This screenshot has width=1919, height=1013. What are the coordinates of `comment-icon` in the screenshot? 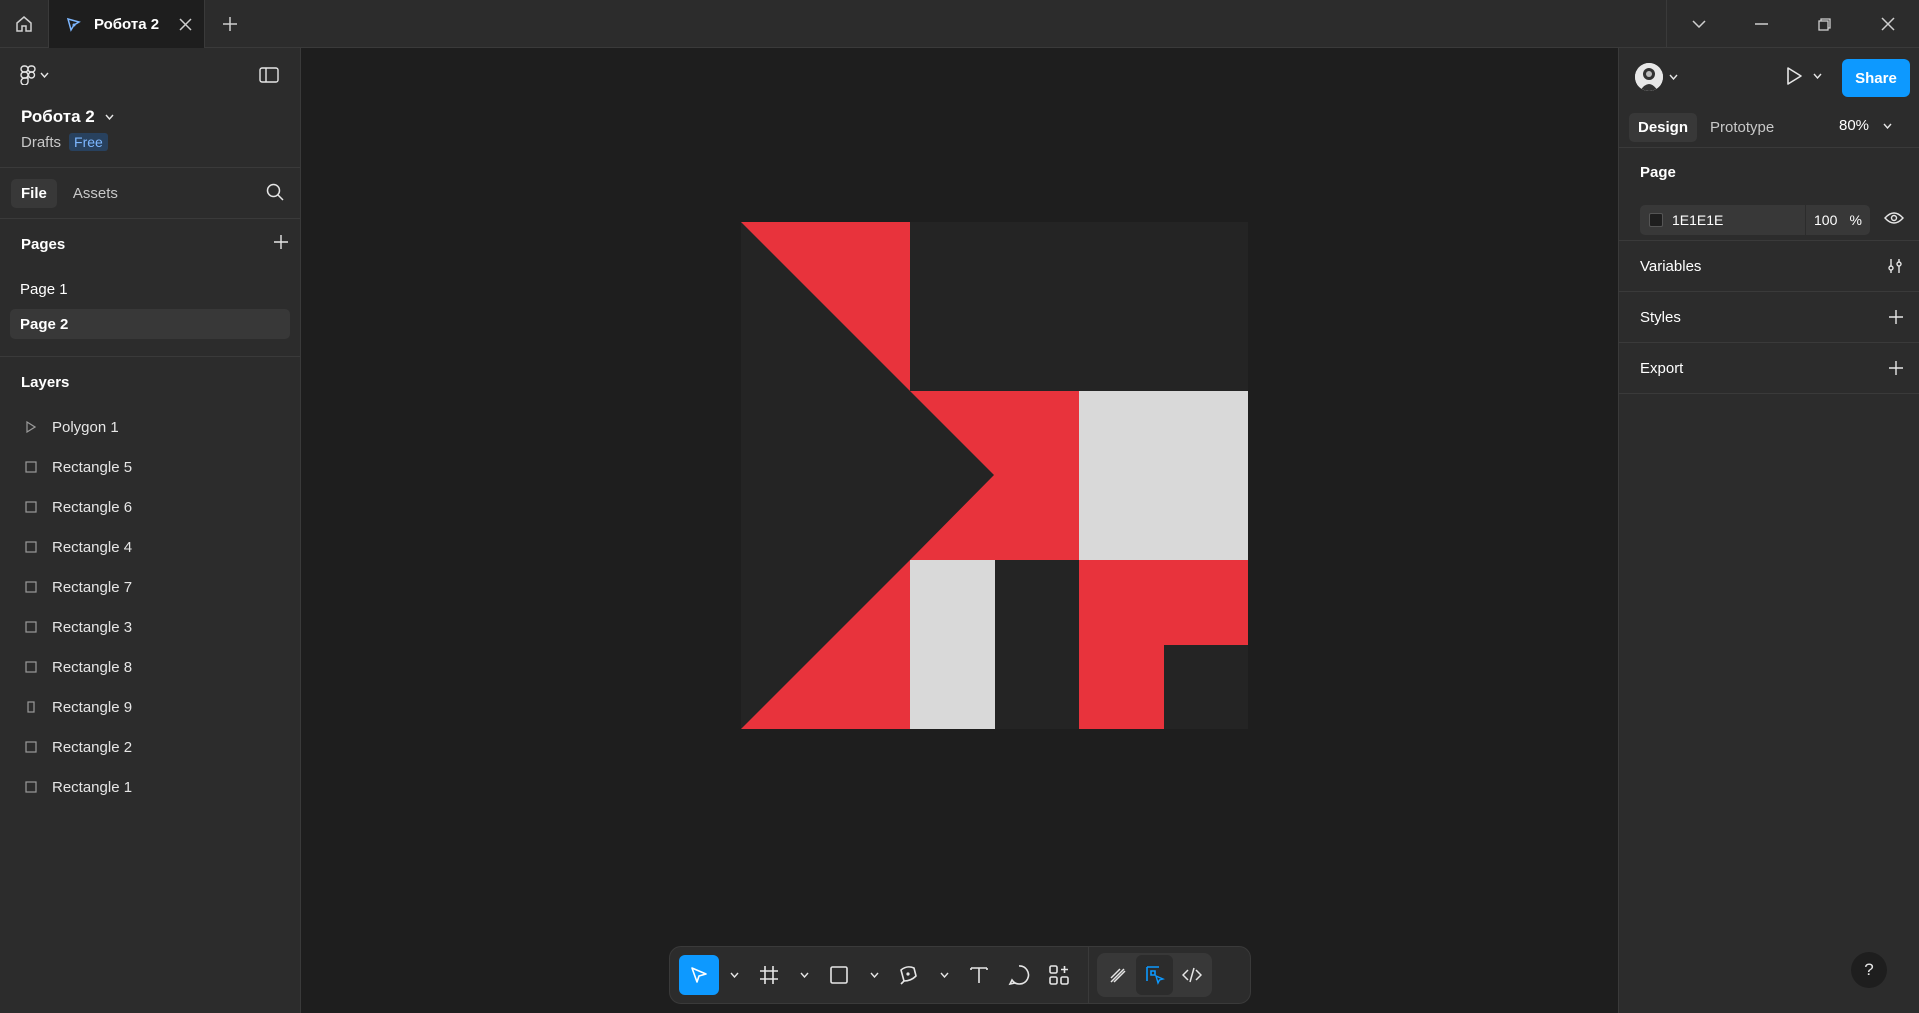 It's located at (1019, 975).